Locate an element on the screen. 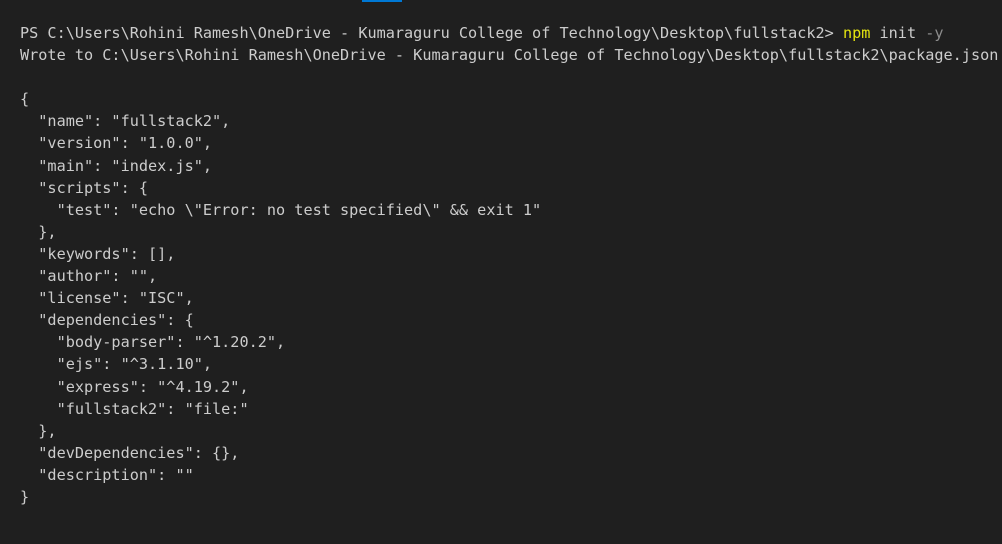 This screenshot has height=544, width=1002. output-line: "body-parser": "^1.20.2", is located at coordinates (153, 342).